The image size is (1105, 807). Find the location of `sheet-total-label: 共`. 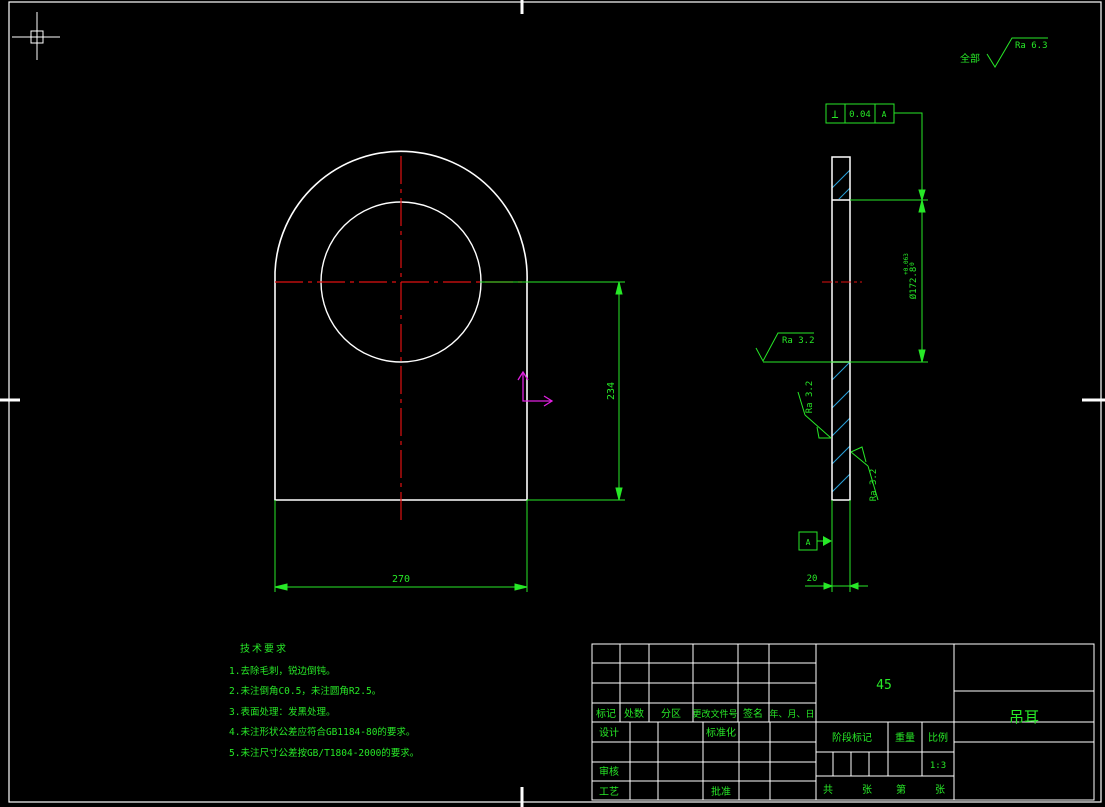

sheet-total-label: 共 is located at coordinates (828, 790).